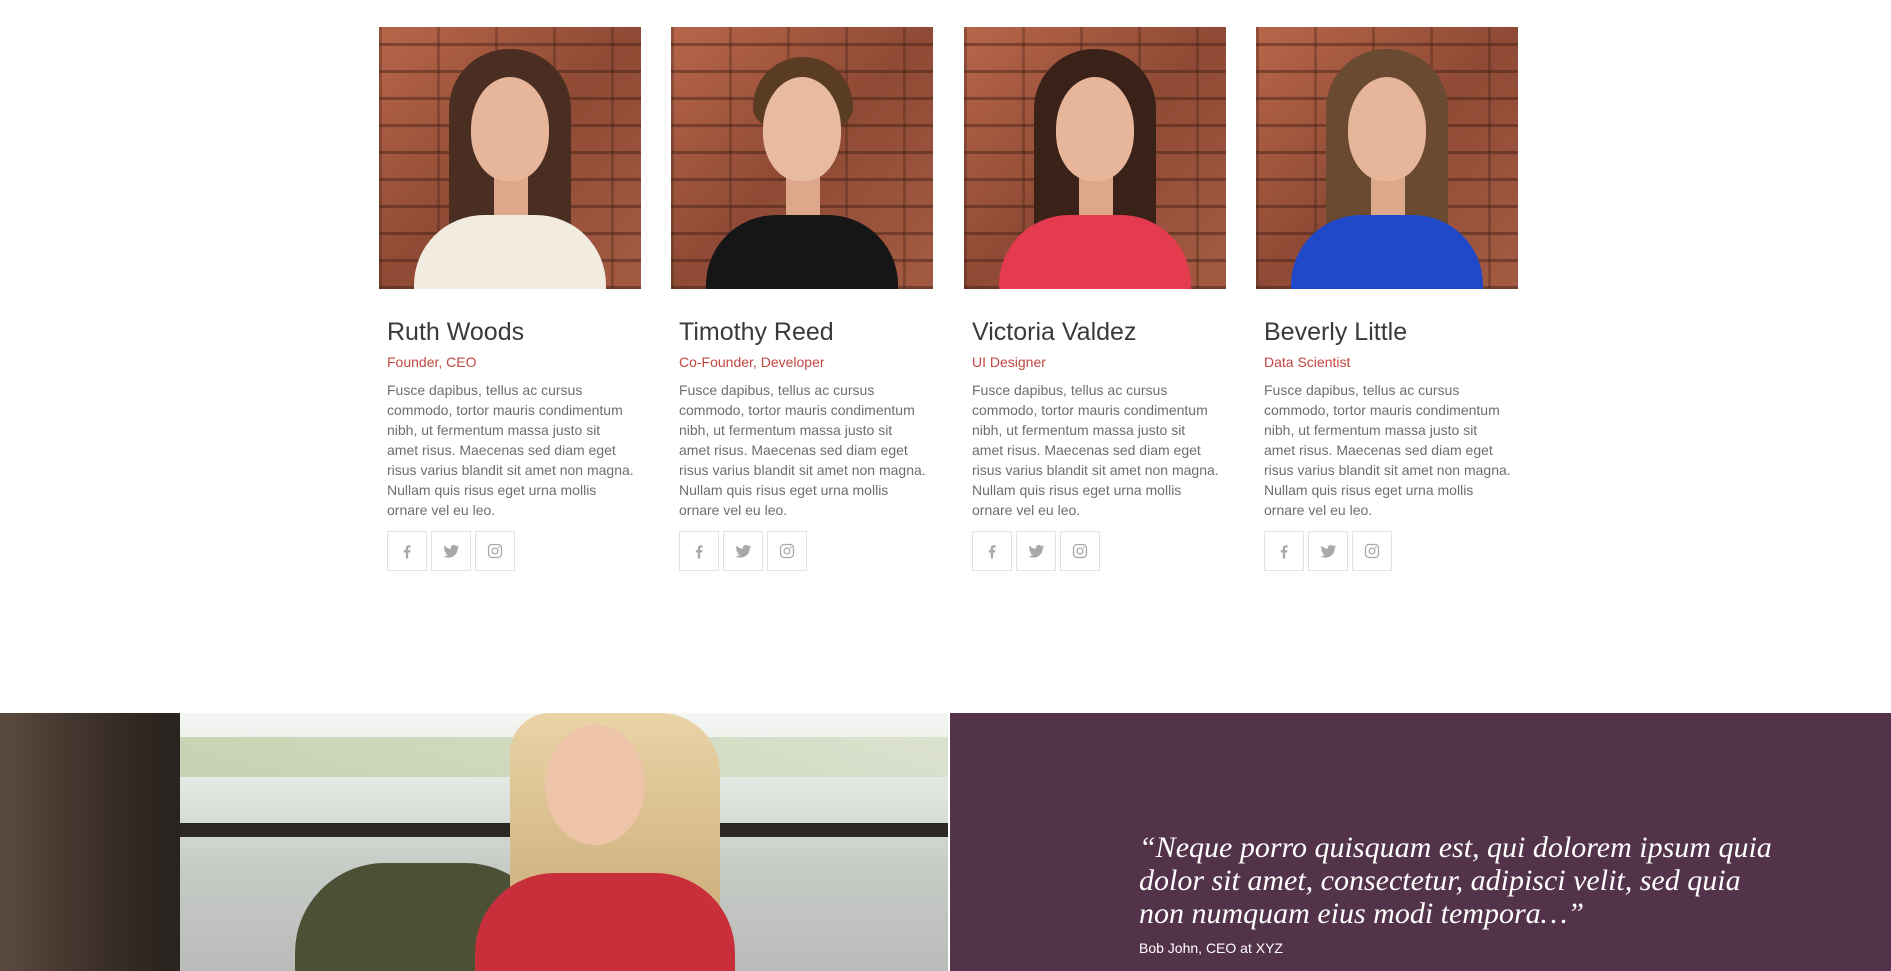 This screenshot has height=971, width=1891. I want to click on member-name: Ruth Woods, so click(456, 332).